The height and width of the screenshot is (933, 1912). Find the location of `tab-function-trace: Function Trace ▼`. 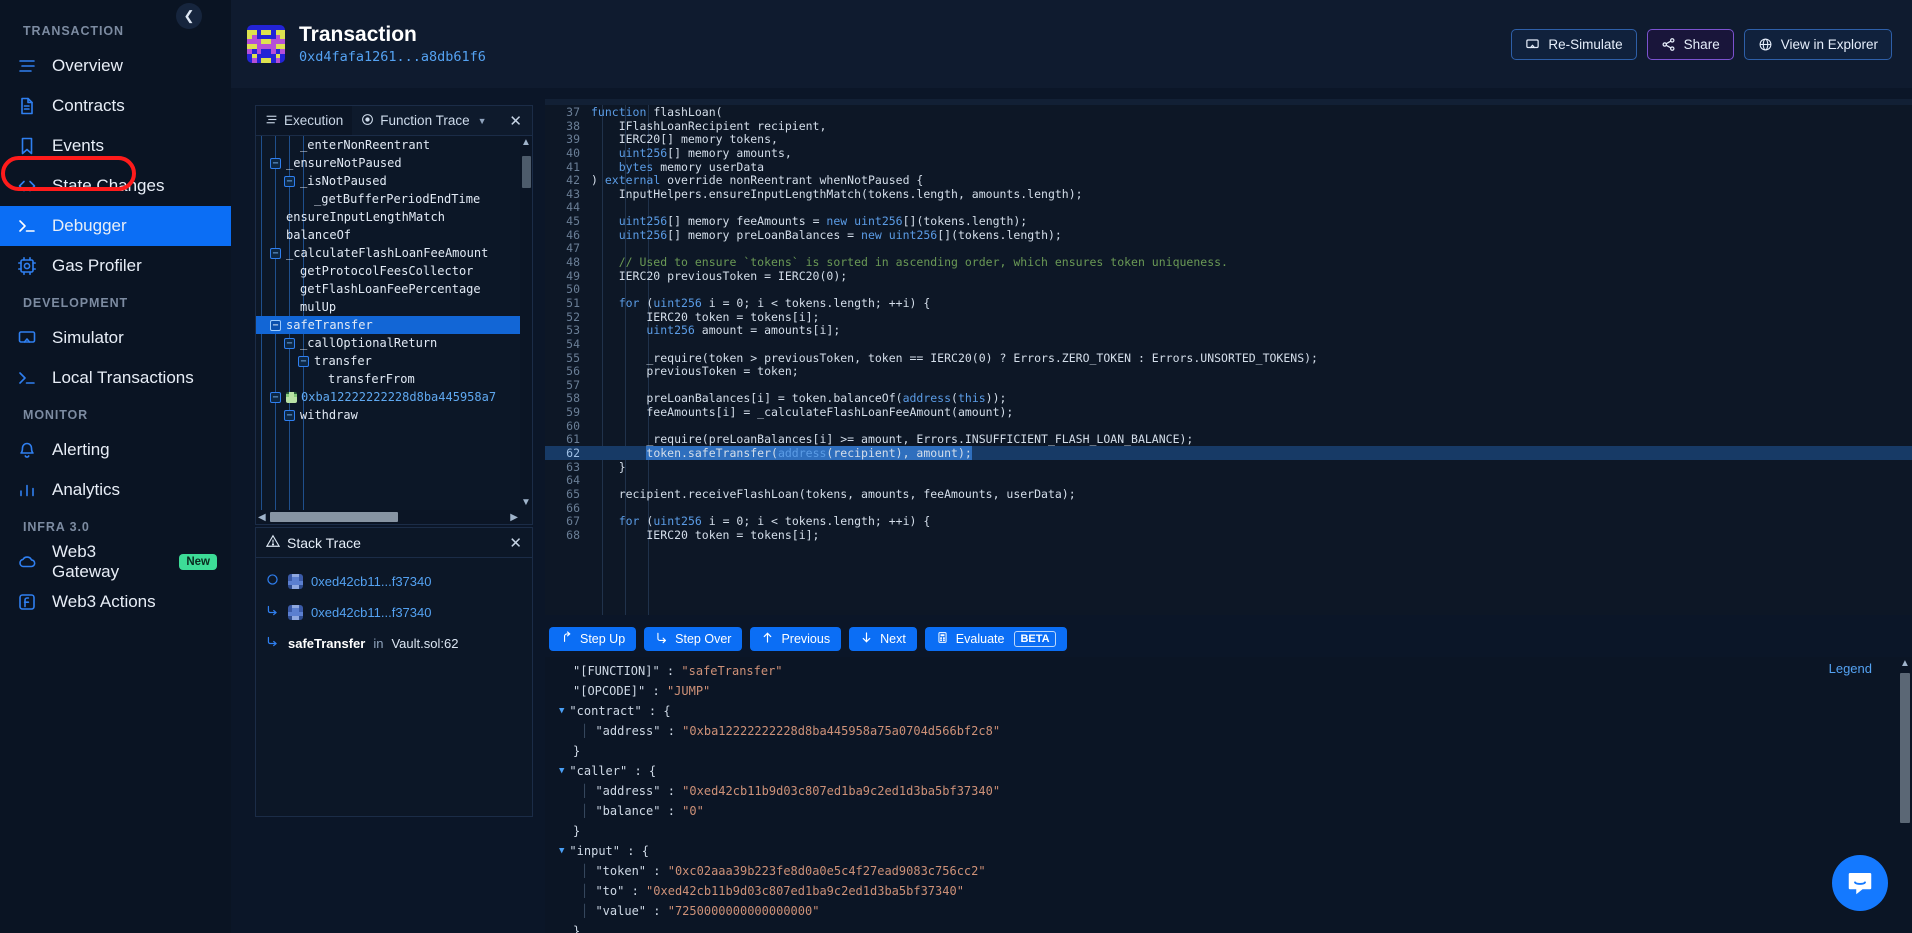

tab-function-trace: Function Trace ▼ is located at coordinates (423, 120).